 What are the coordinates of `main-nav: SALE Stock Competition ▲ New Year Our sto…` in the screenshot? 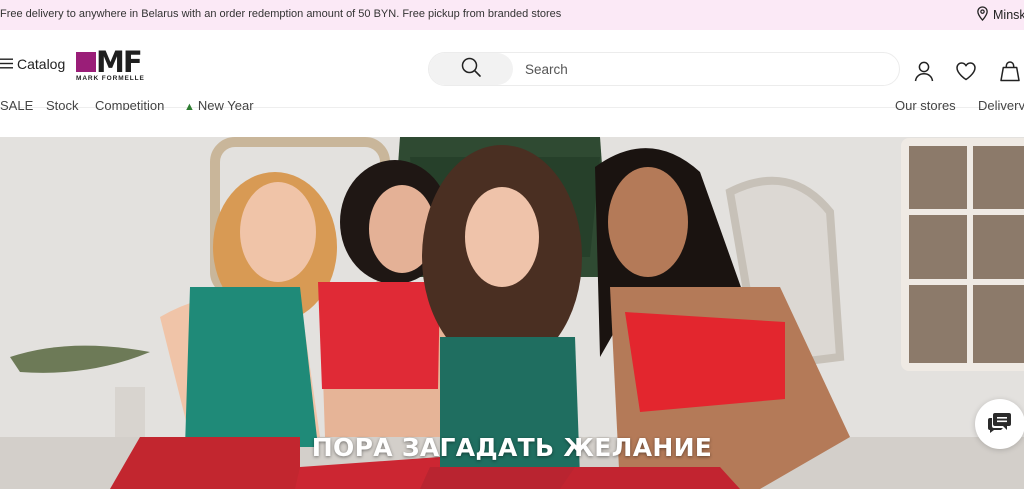 It's located at (512, 103).